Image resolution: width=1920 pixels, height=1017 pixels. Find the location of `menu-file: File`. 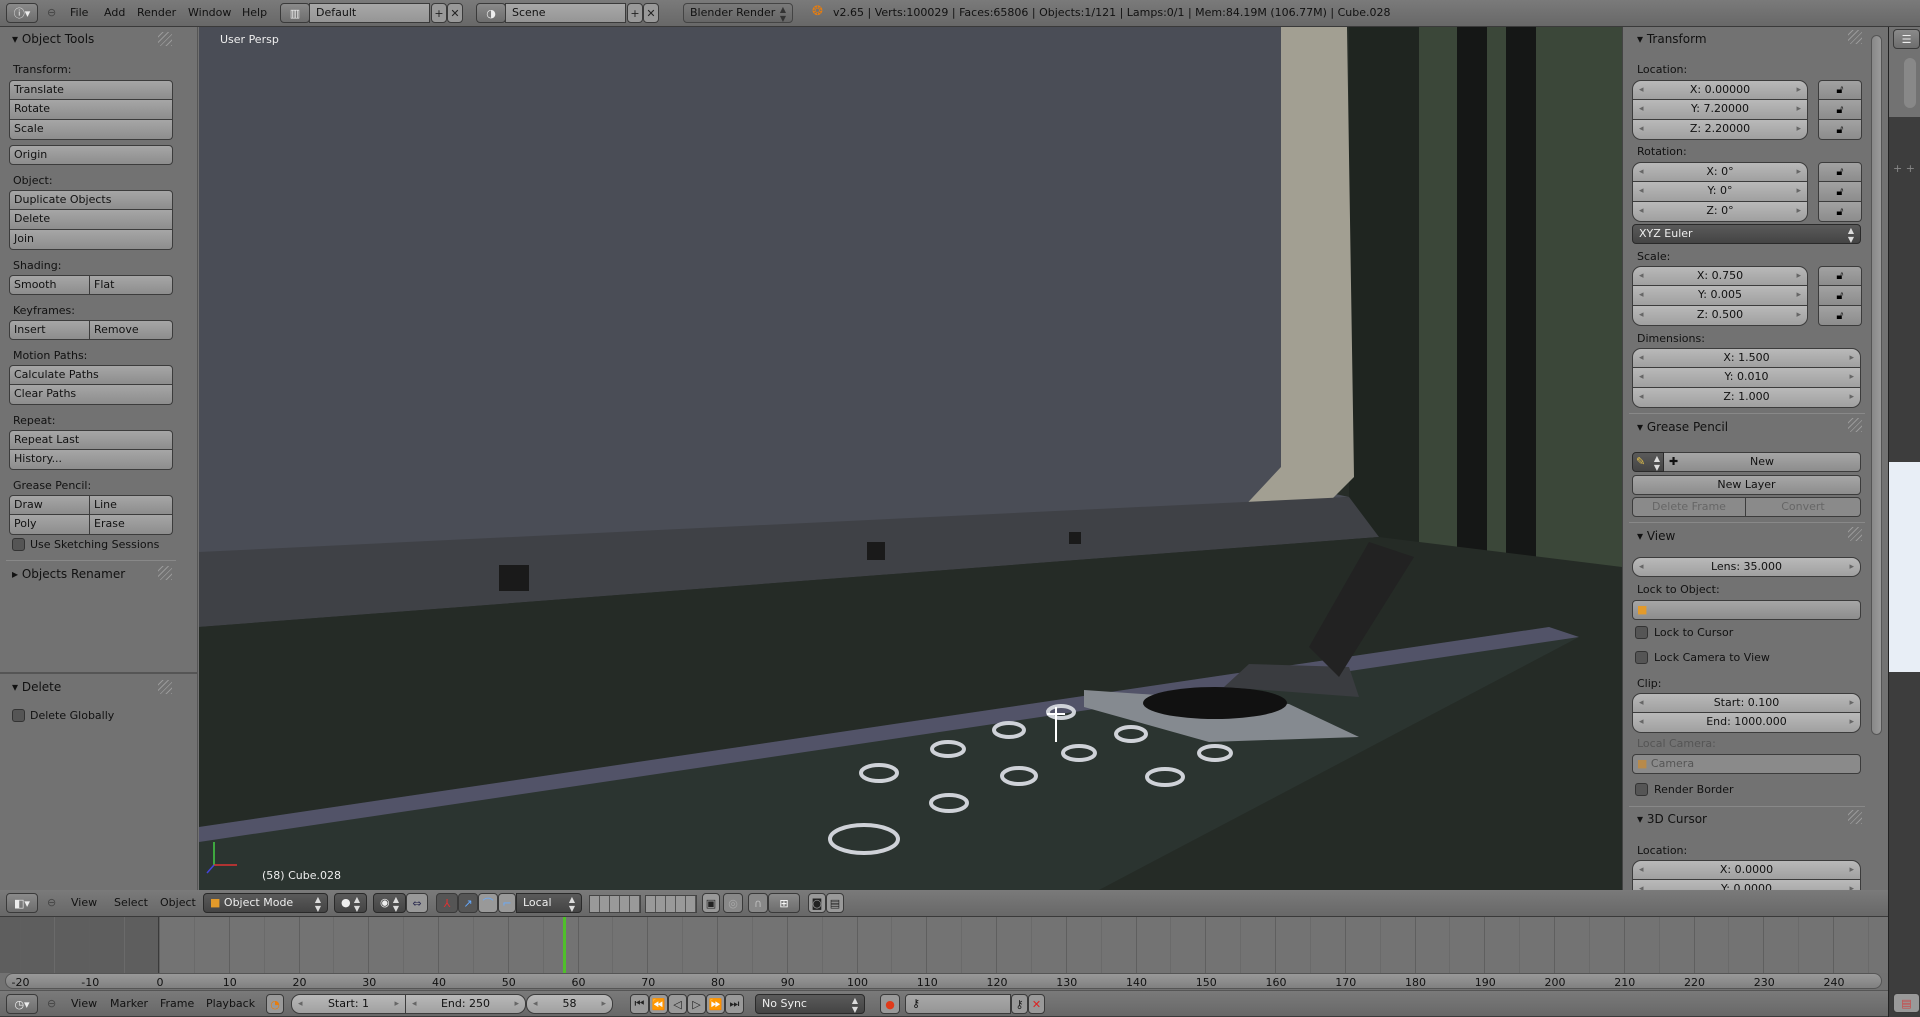

menu-file: File is located at coordinates (79, 12).